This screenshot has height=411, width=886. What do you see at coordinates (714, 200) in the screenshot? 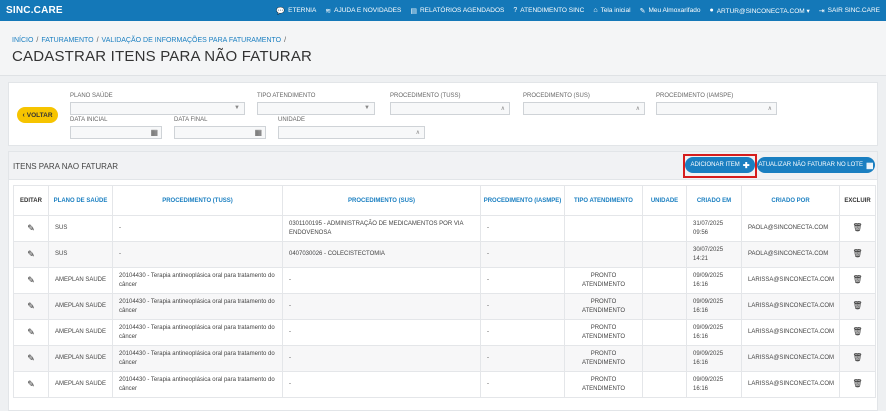
I see `col-header-criado-em: CRIADO EM` at bounding box center [714, 200].